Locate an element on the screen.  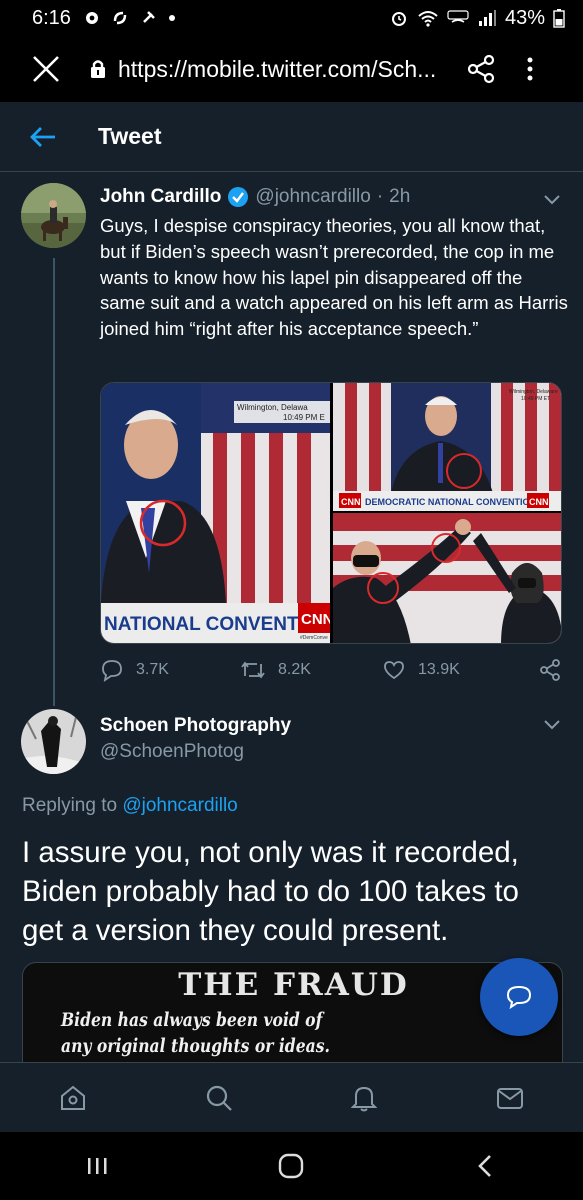
search-icon is located at coordinates (219, 1098).